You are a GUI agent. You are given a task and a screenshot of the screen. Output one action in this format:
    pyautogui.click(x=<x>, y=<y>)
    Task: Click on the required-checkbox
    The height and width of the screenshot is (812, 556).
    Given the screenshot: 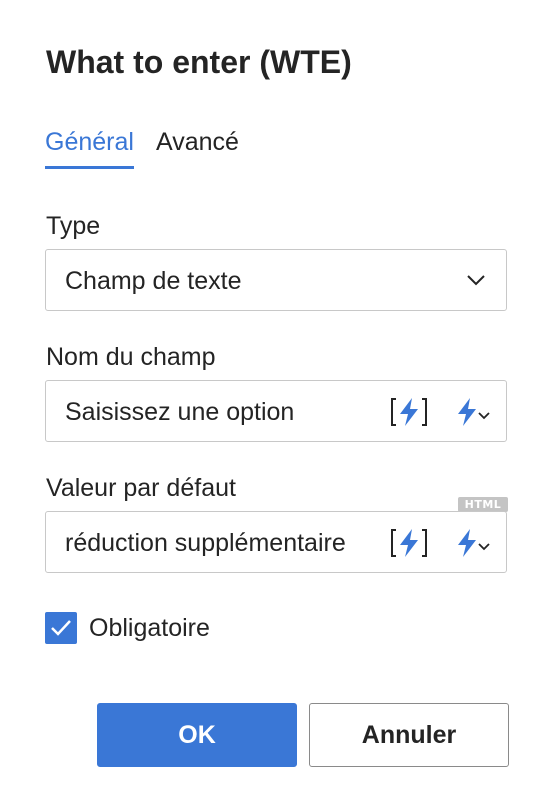 What is the action you would take?
    pyautogui.click(x=61, y=628)
    